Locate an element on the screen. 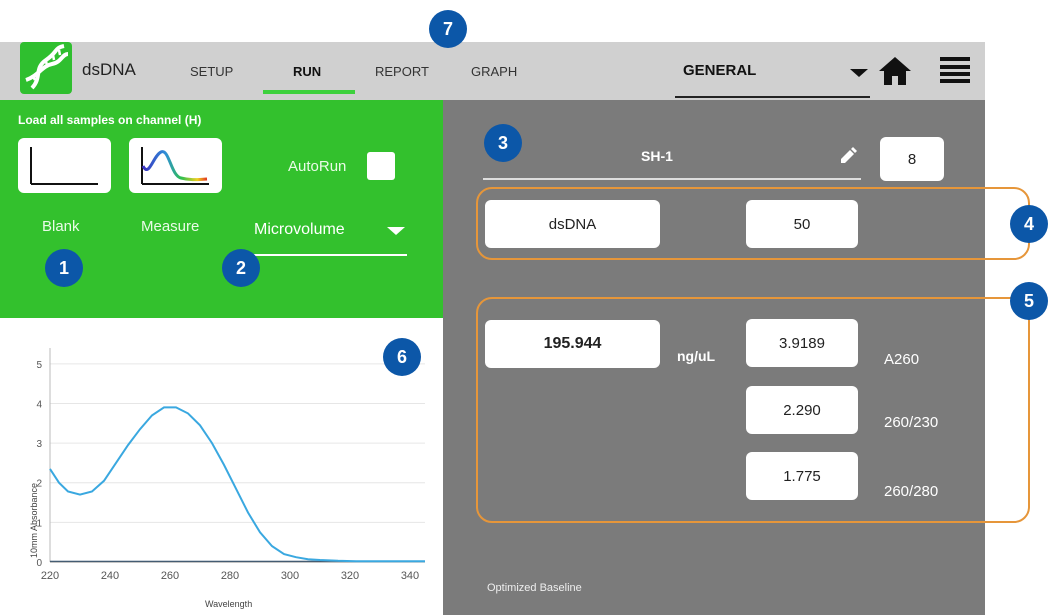  active-tab-indicator is located at coordinates (309, 92).